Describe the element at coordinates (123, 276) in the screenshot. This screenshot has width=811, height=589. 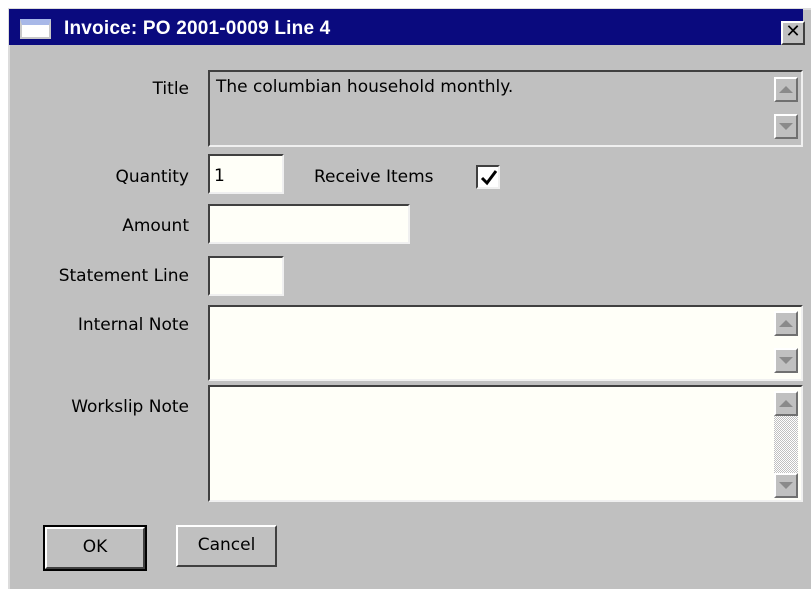
I see `statement-line-label: Statement Line` at that location.